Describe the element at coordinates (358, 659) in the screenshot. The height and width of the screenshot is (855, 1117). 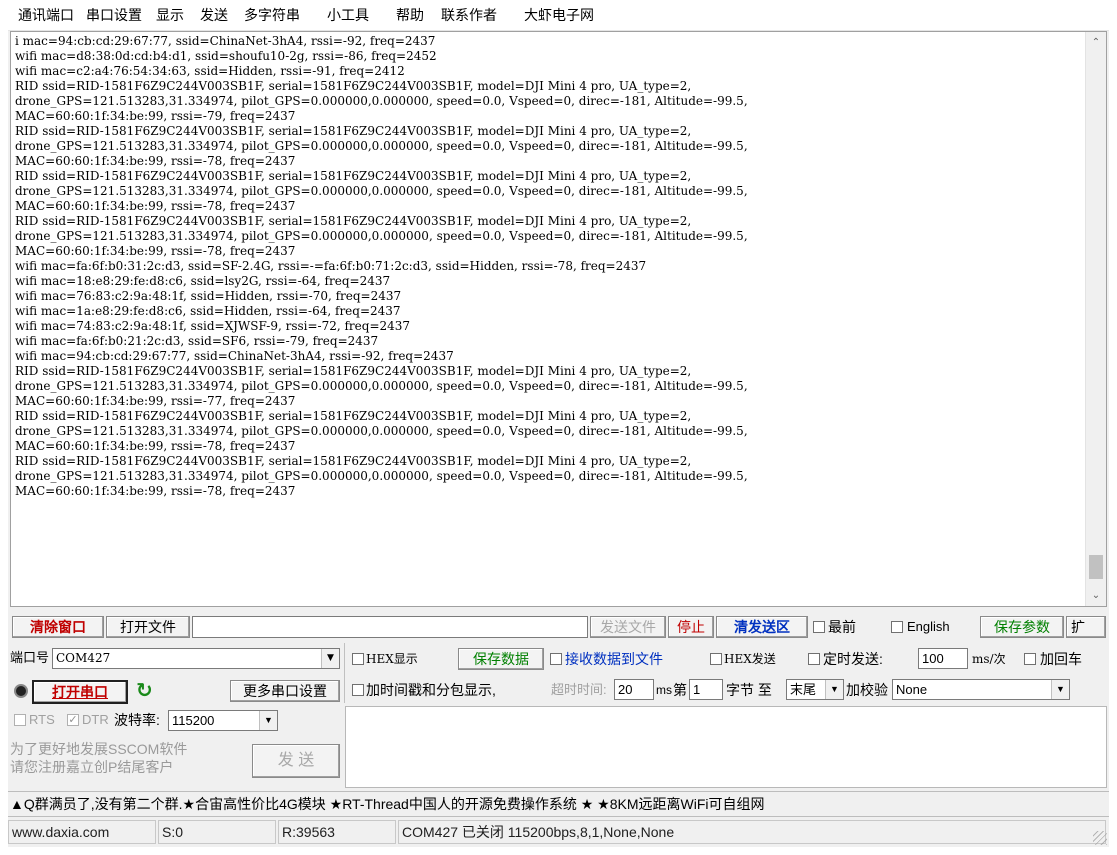
I see `hex-display-checkbox` at that location.